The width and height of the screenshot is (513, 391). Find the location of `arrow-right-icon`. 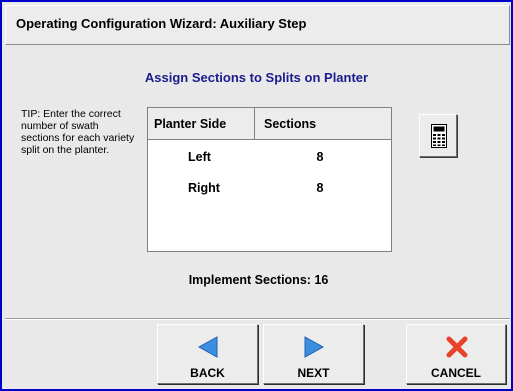

arrow-right-icon is located at coordinates (314, 347).